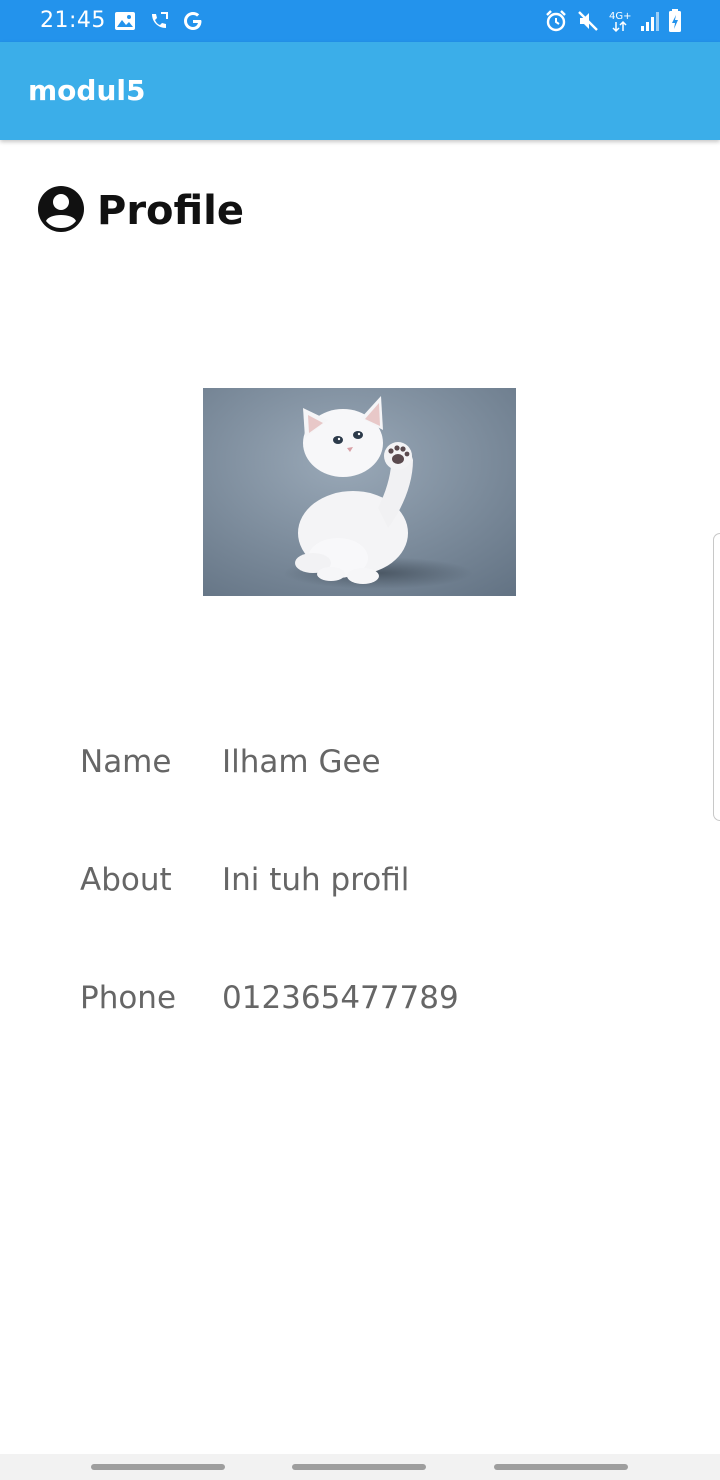 This screenshot has height=1480, width=720. What do you see at coordinates (588, 21) in the screenshot?
I see `mute-icon` at bounding box center [588, 21].